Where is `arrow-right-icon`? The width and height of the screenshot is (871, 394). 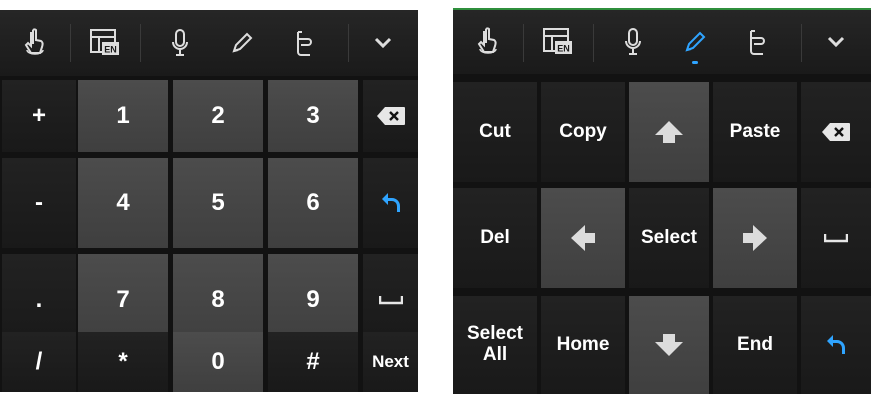
arrow-right-icon is located at coordinates (755, 238).